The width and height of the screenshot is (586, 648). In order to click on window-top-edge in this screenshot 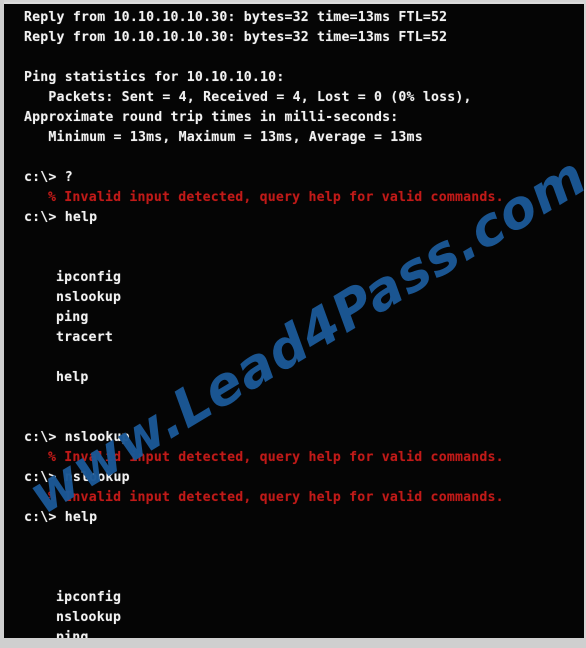, I will do `click(294, 3)`.